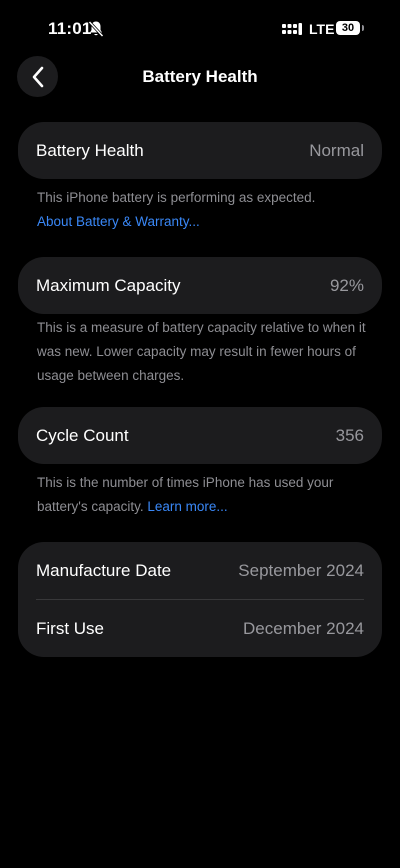 The width and height of the screenshot is (400, 868). Describe the element at coordinates (292, 29) in the screenshot. I see `signal-icon` at that location.